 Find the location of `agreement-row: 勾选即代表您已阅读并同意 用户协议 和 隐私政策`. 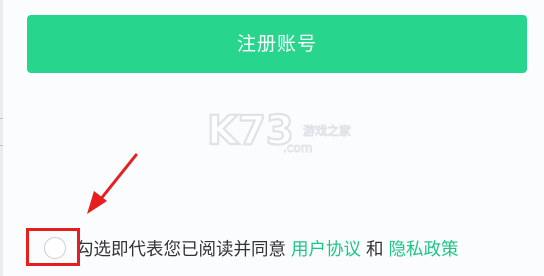

agreement-row: 勾选即代表您已阅读并同意 用户协议 和 隐私政策 is located at coordinates (244, 248).